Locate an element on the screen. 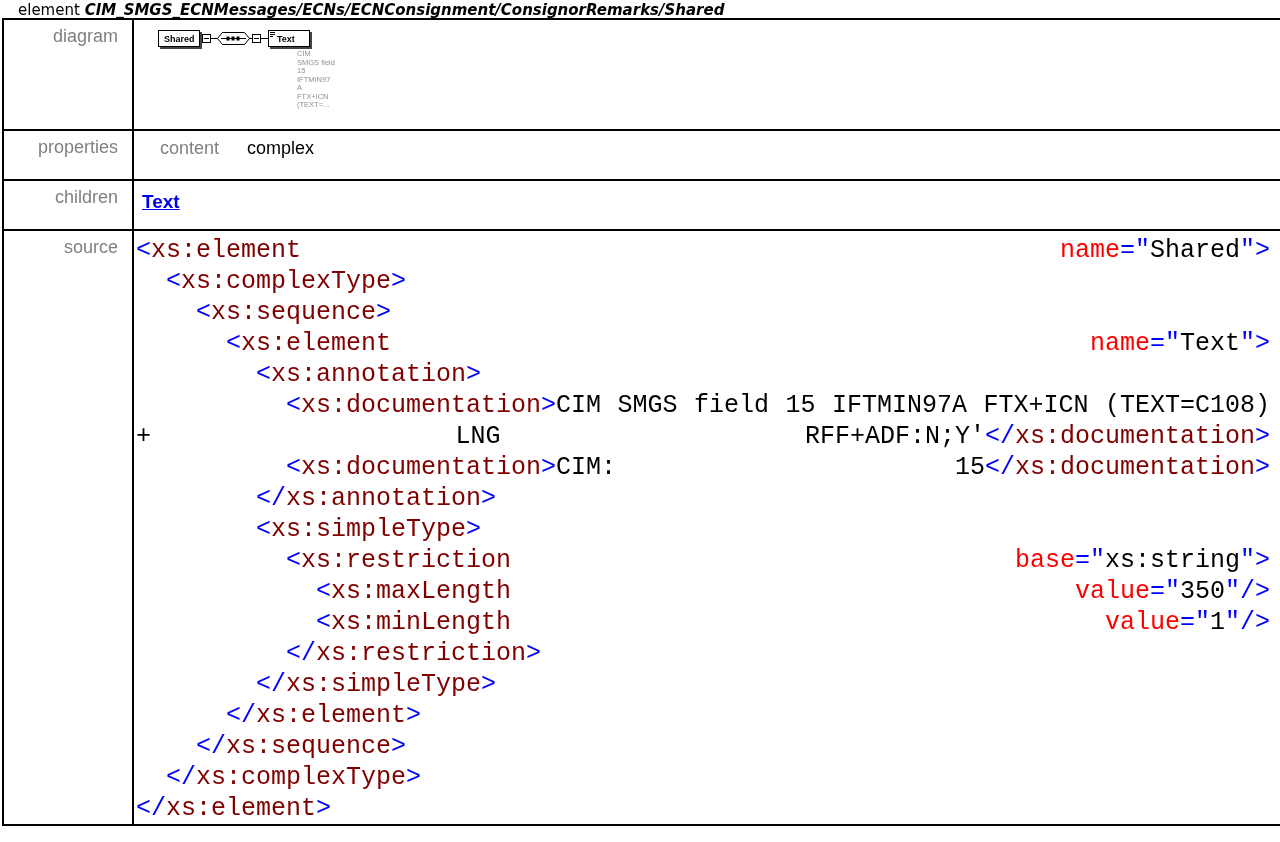 This screenshot has height=842, width=1280. code-line: </xs:annotation> is located at coordinates (376, 498).